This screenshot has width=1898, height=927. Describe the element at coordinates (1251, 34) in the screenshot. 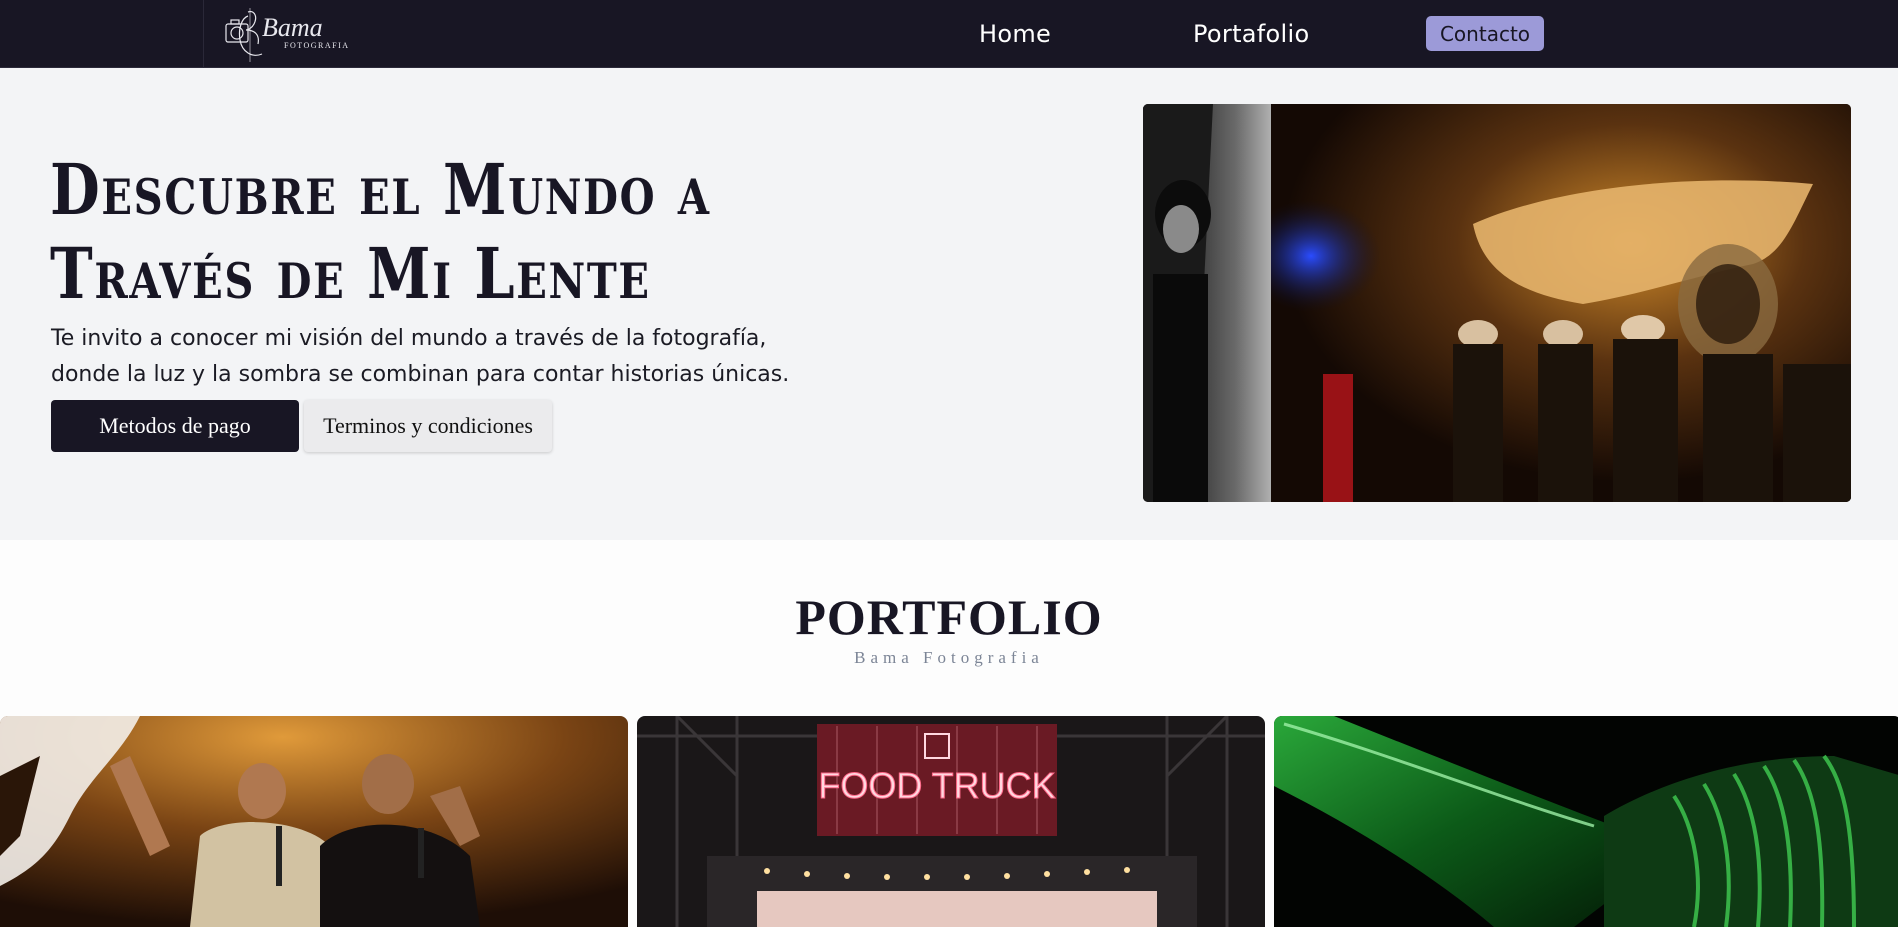

I see `nav-link-portafolio: Portafolio` at that location.